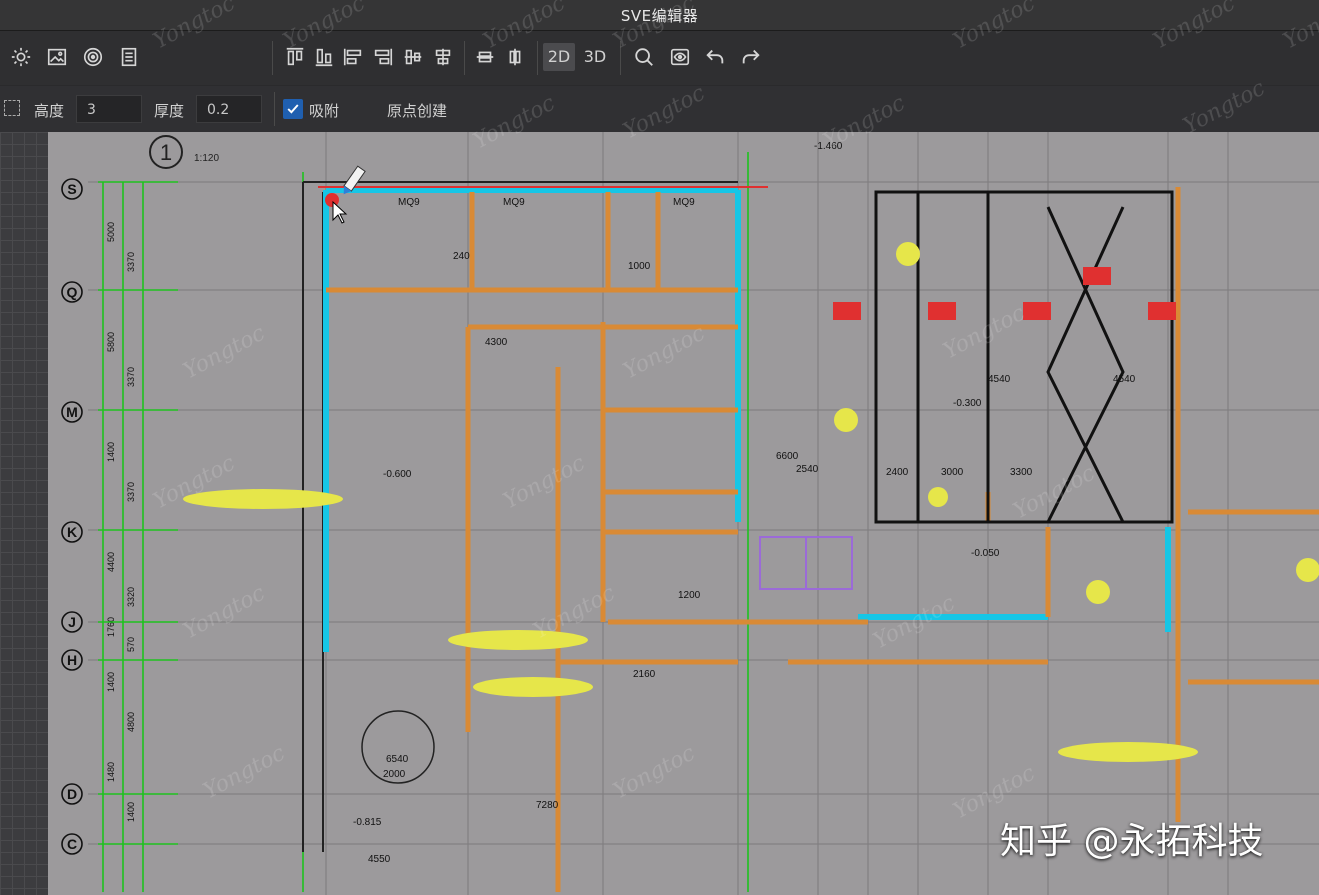 The image size is (1319, 895). What do you see at coordinates (111, 562) in the screenshot?
I see `left-dimension-label: 4400` at bounding box center [111, 562].